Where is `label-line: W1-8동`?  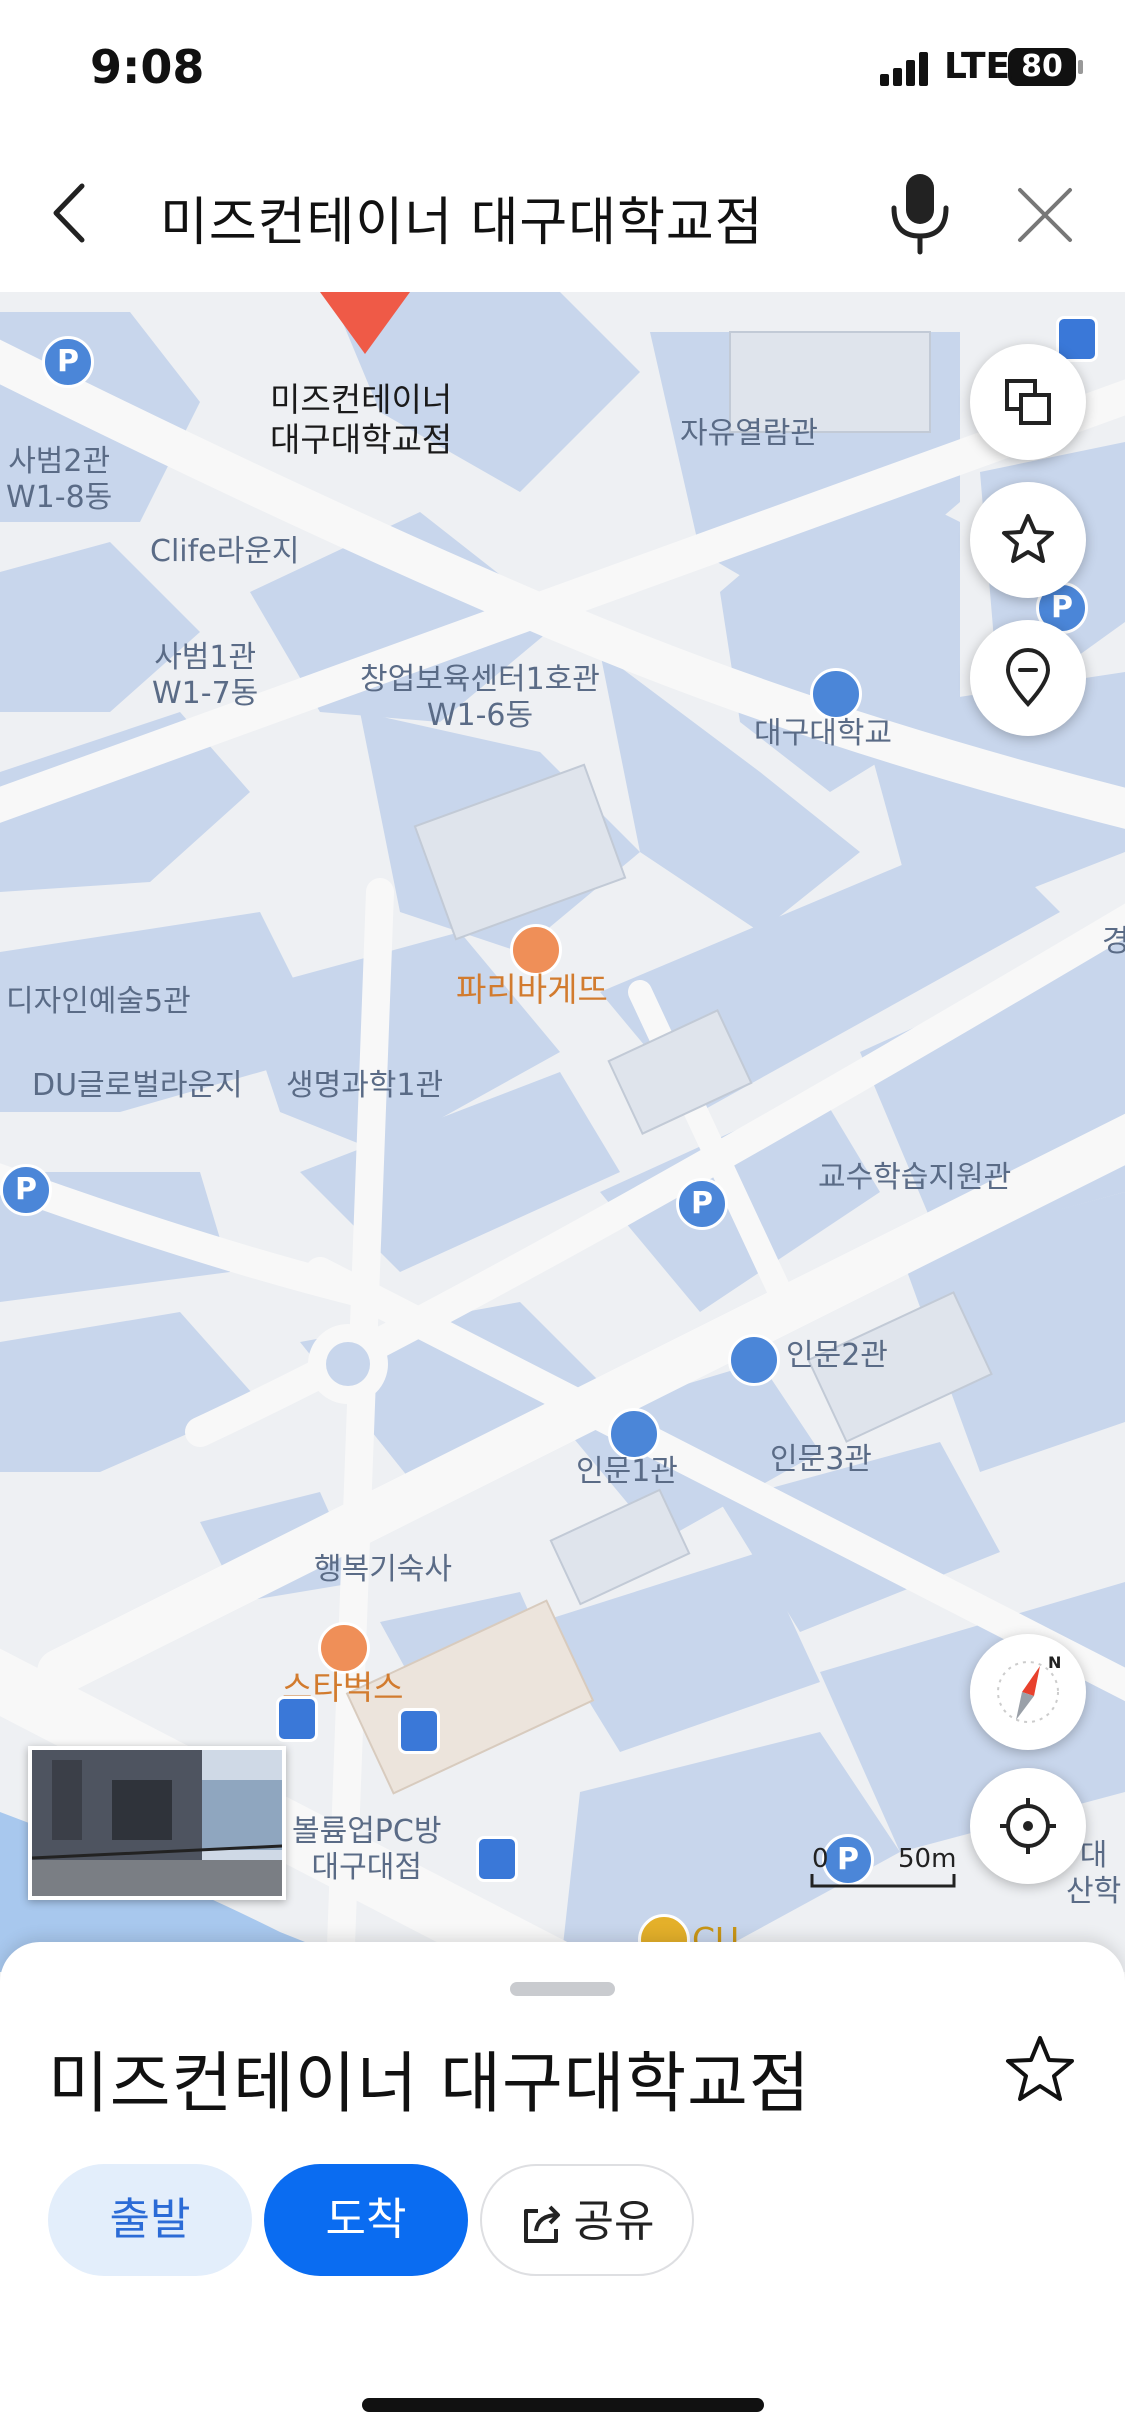 label-line: W1-8동 is located at coordinates (59, 497).